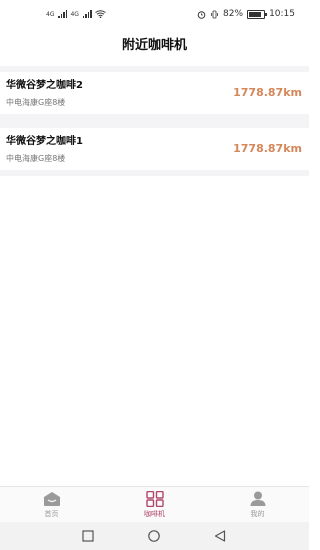  I want to click on home-button-icon, so click(154, 536).